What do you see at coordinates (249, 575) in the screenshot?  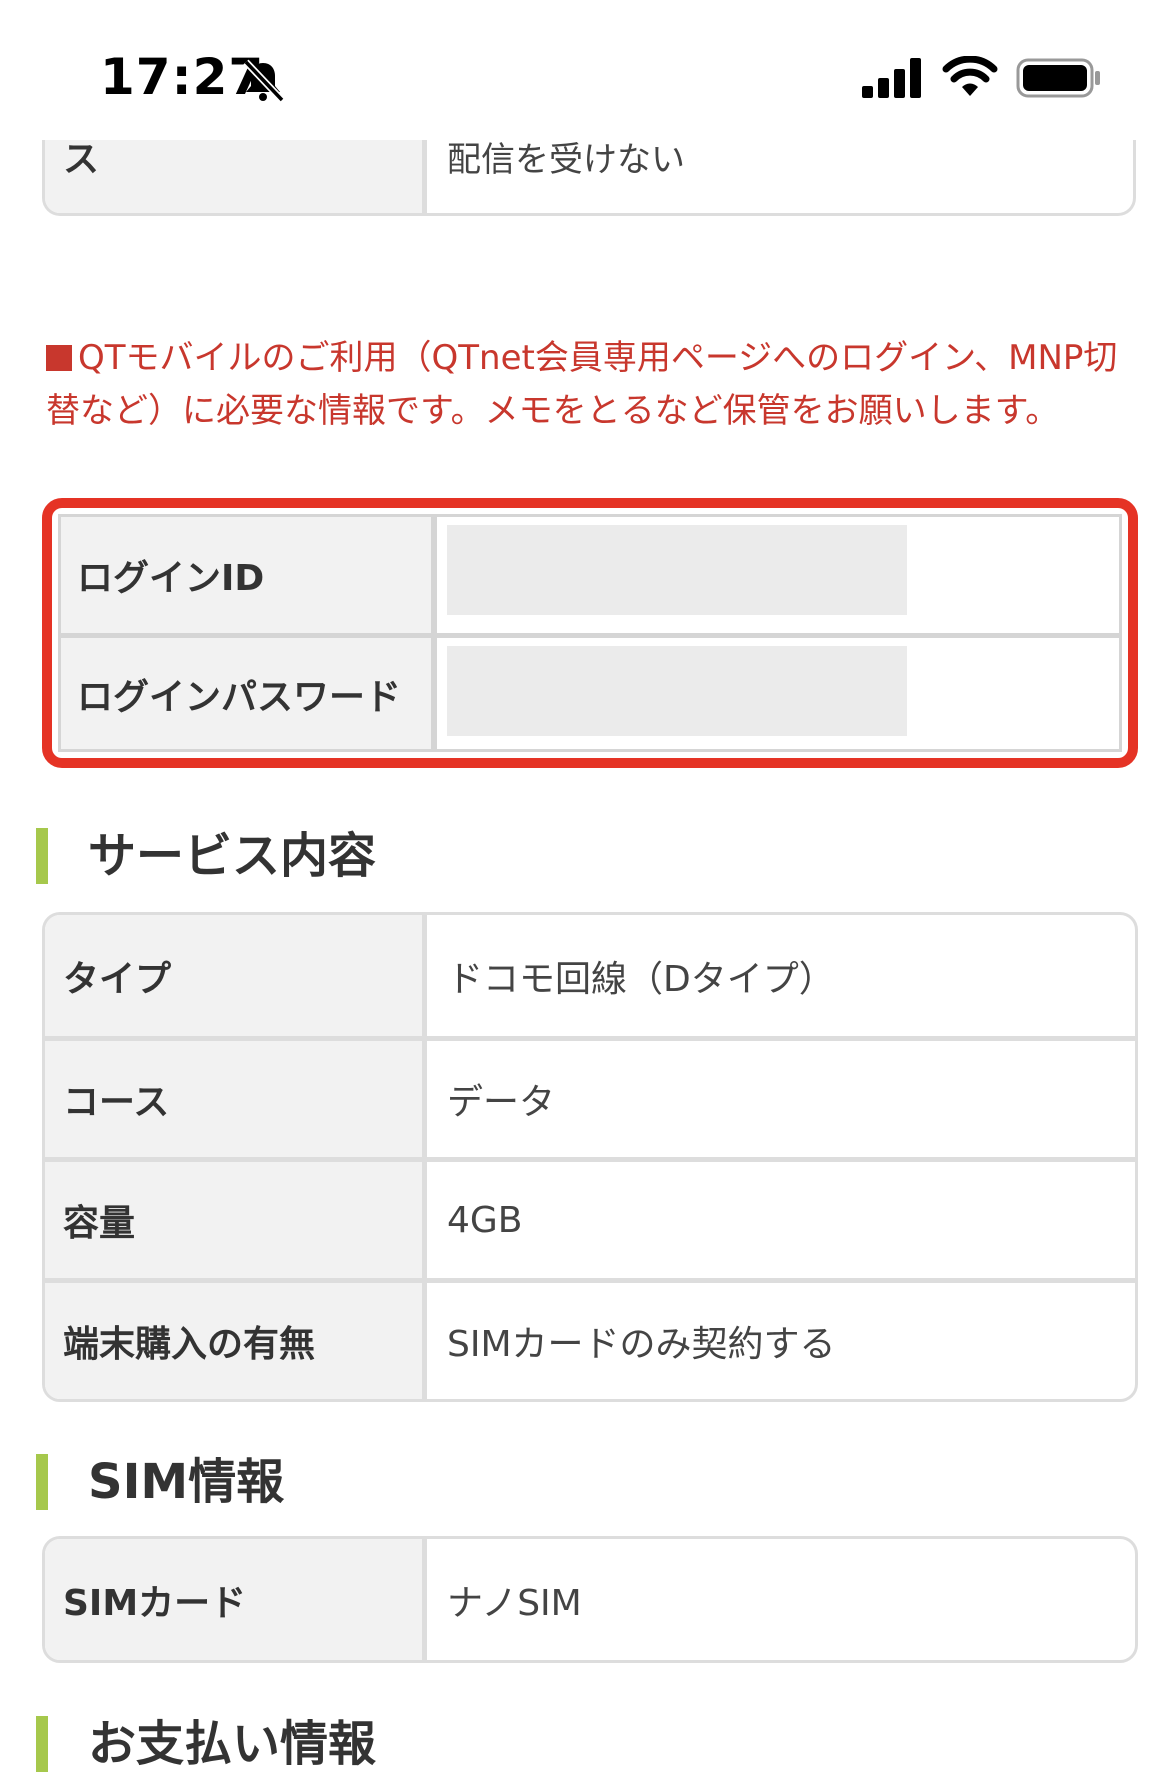 I see `login-id-label: ログインID` at bounding box center [249, 575].